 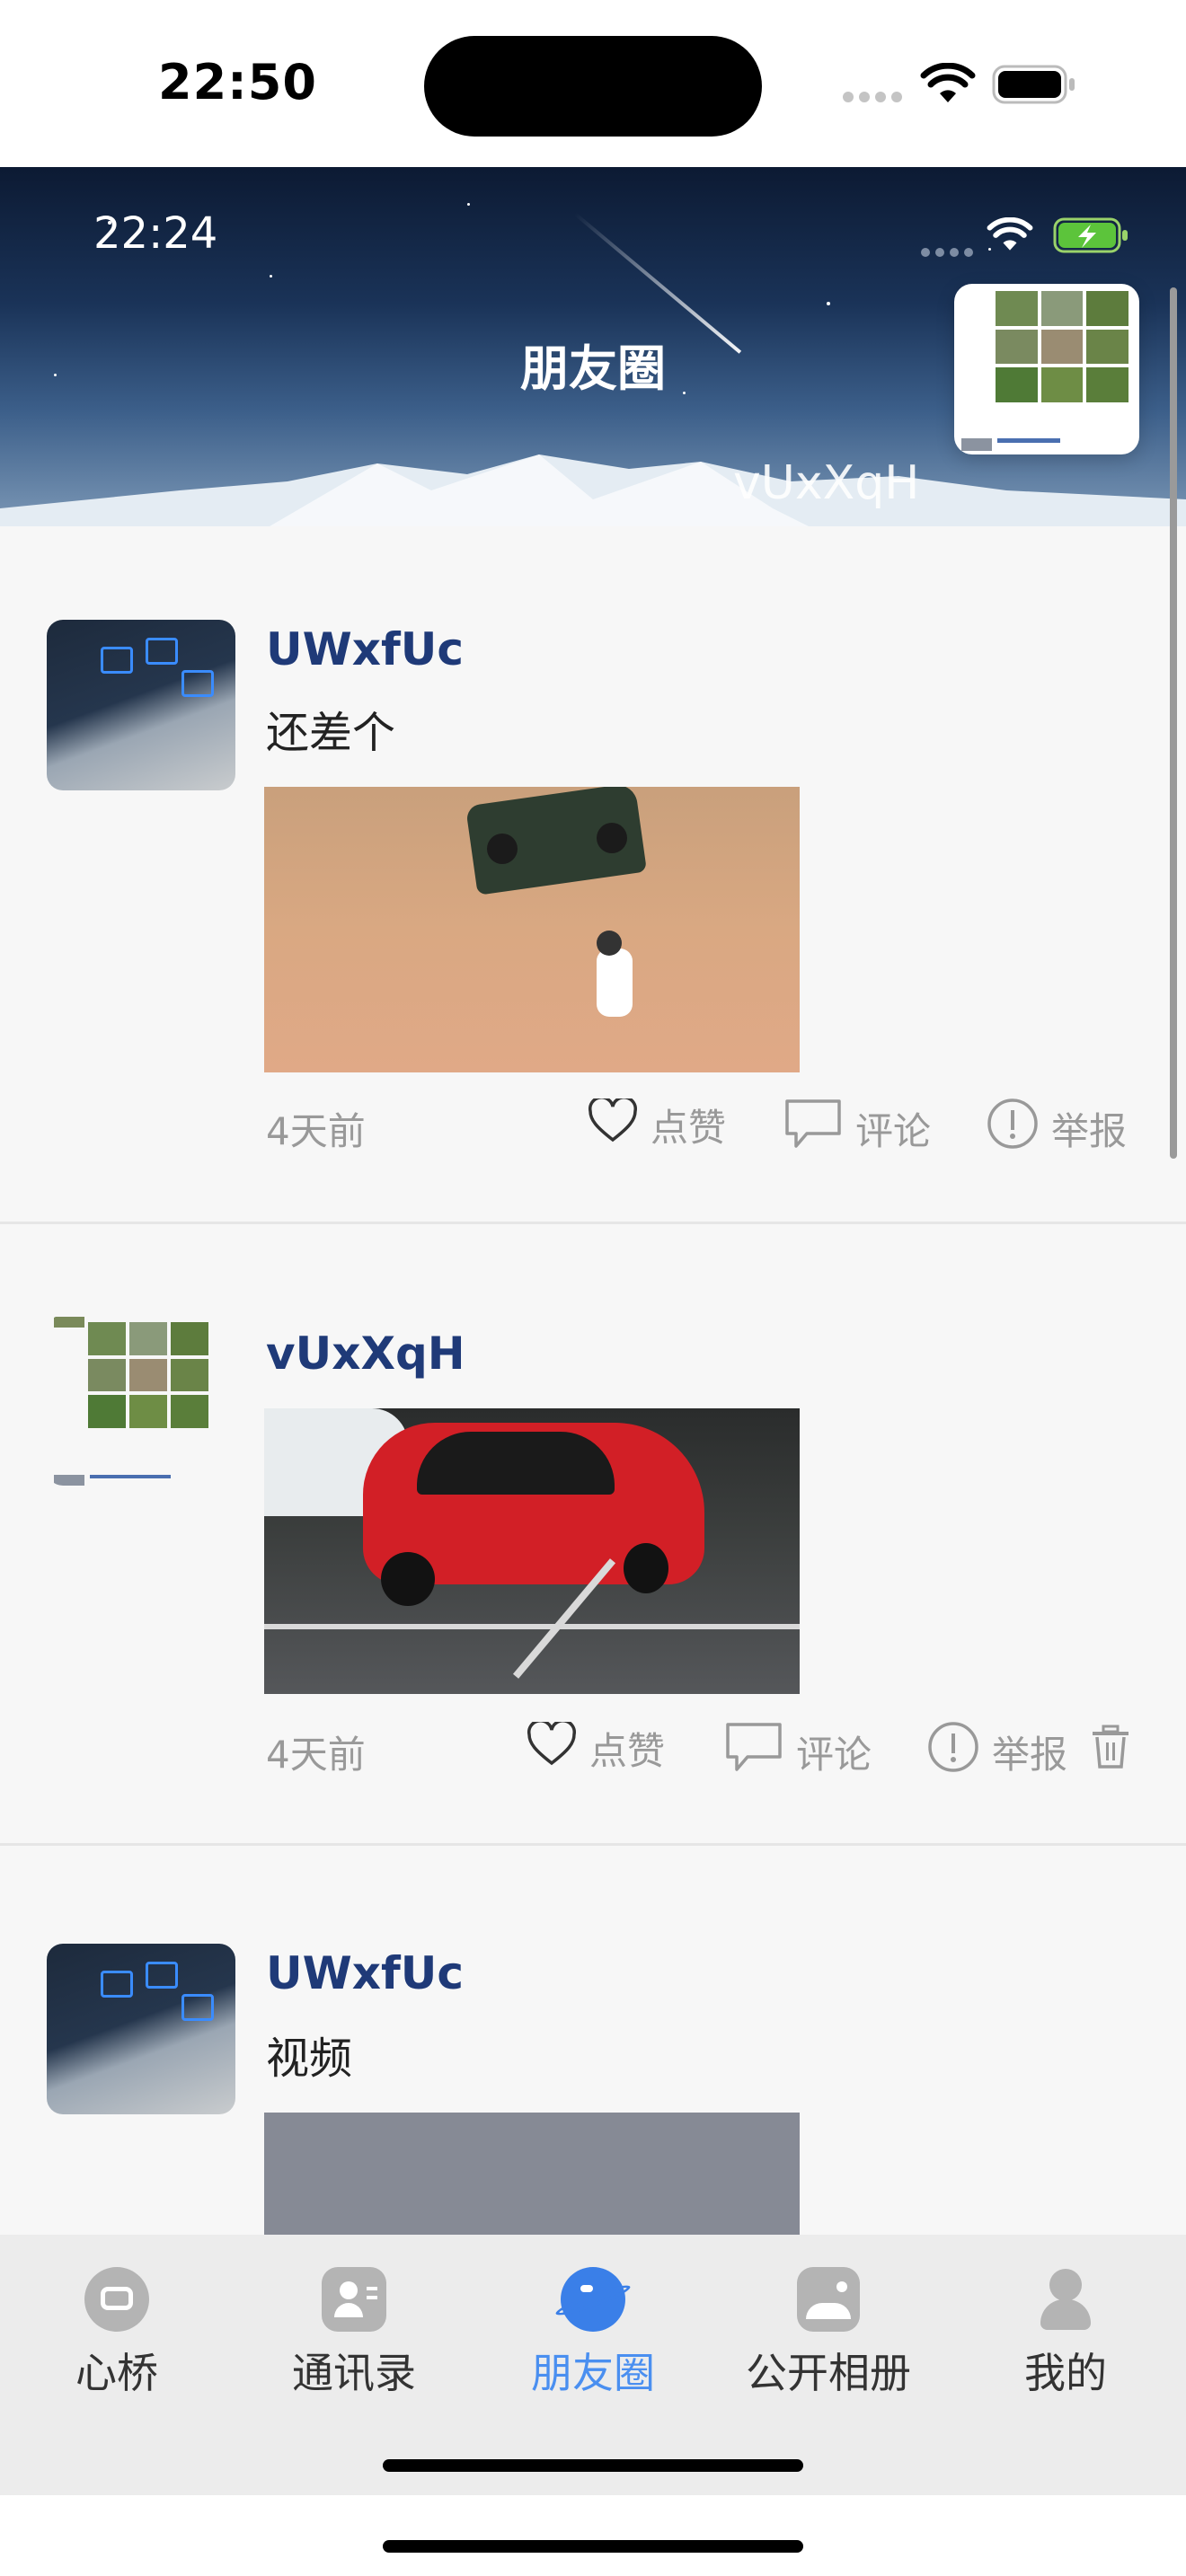 What do you see at coordinates (828, 2333) in the screenshot?
I see `tab-public-album: 公开相册` at bounding box center [828, 2333].